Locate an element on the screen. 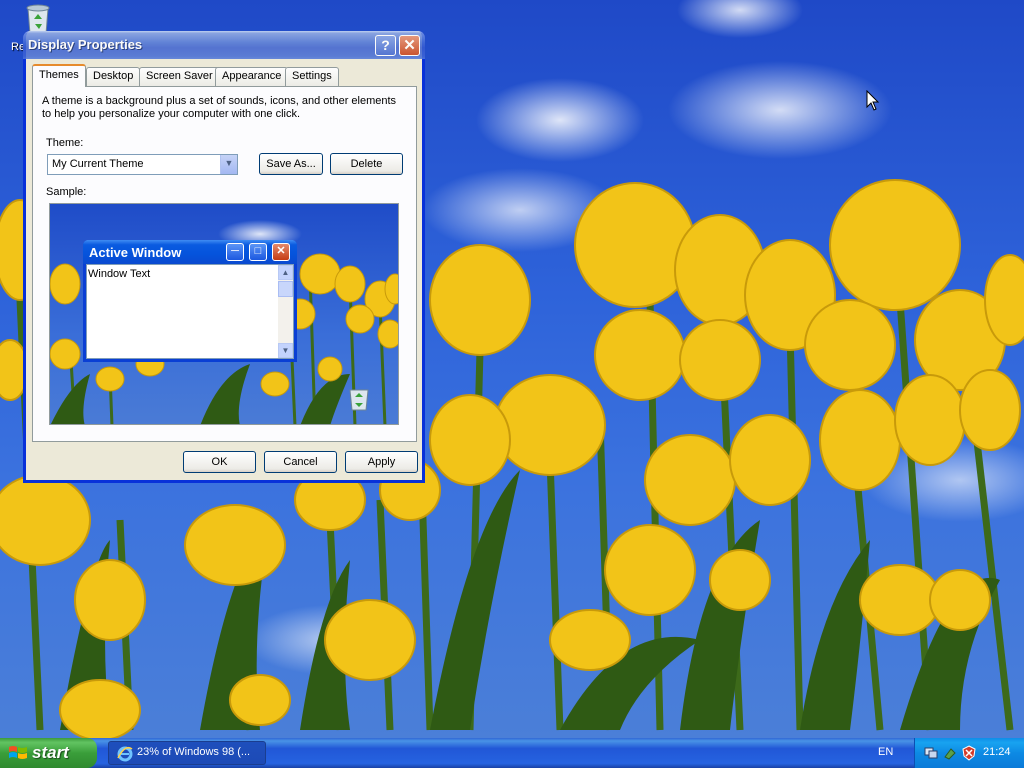 The width and height of the screenshot is (1024, 768). clock: 21:24 is located at coordinates (997, 752).